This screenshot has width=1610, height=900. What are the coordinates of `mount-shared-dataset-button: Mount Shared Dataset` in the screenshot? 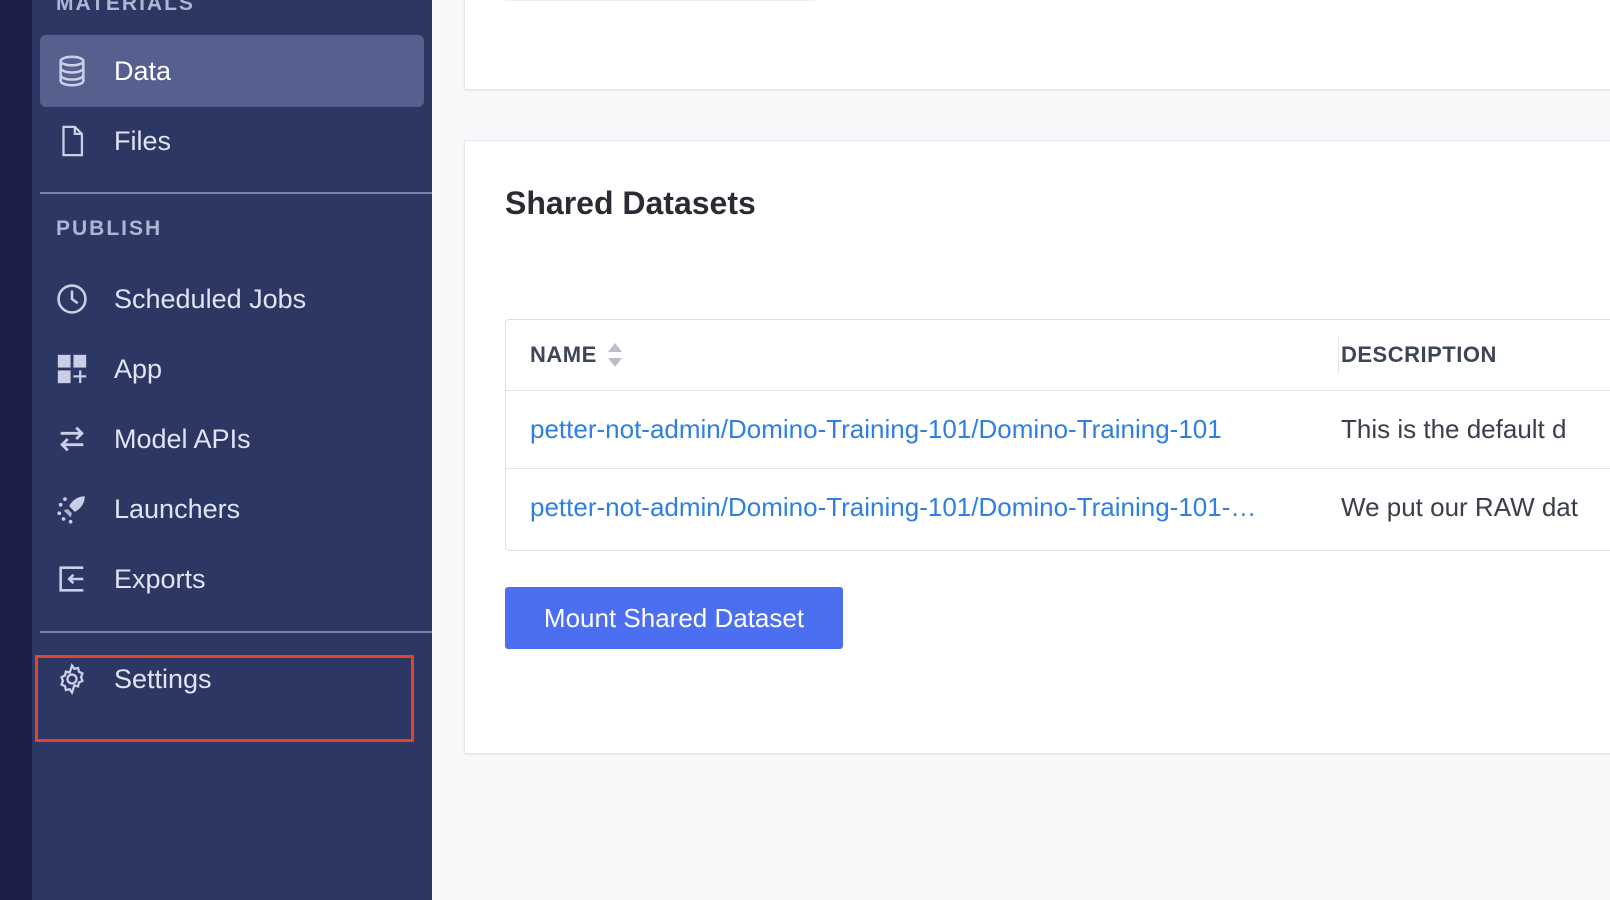 It's located at (674, 618).